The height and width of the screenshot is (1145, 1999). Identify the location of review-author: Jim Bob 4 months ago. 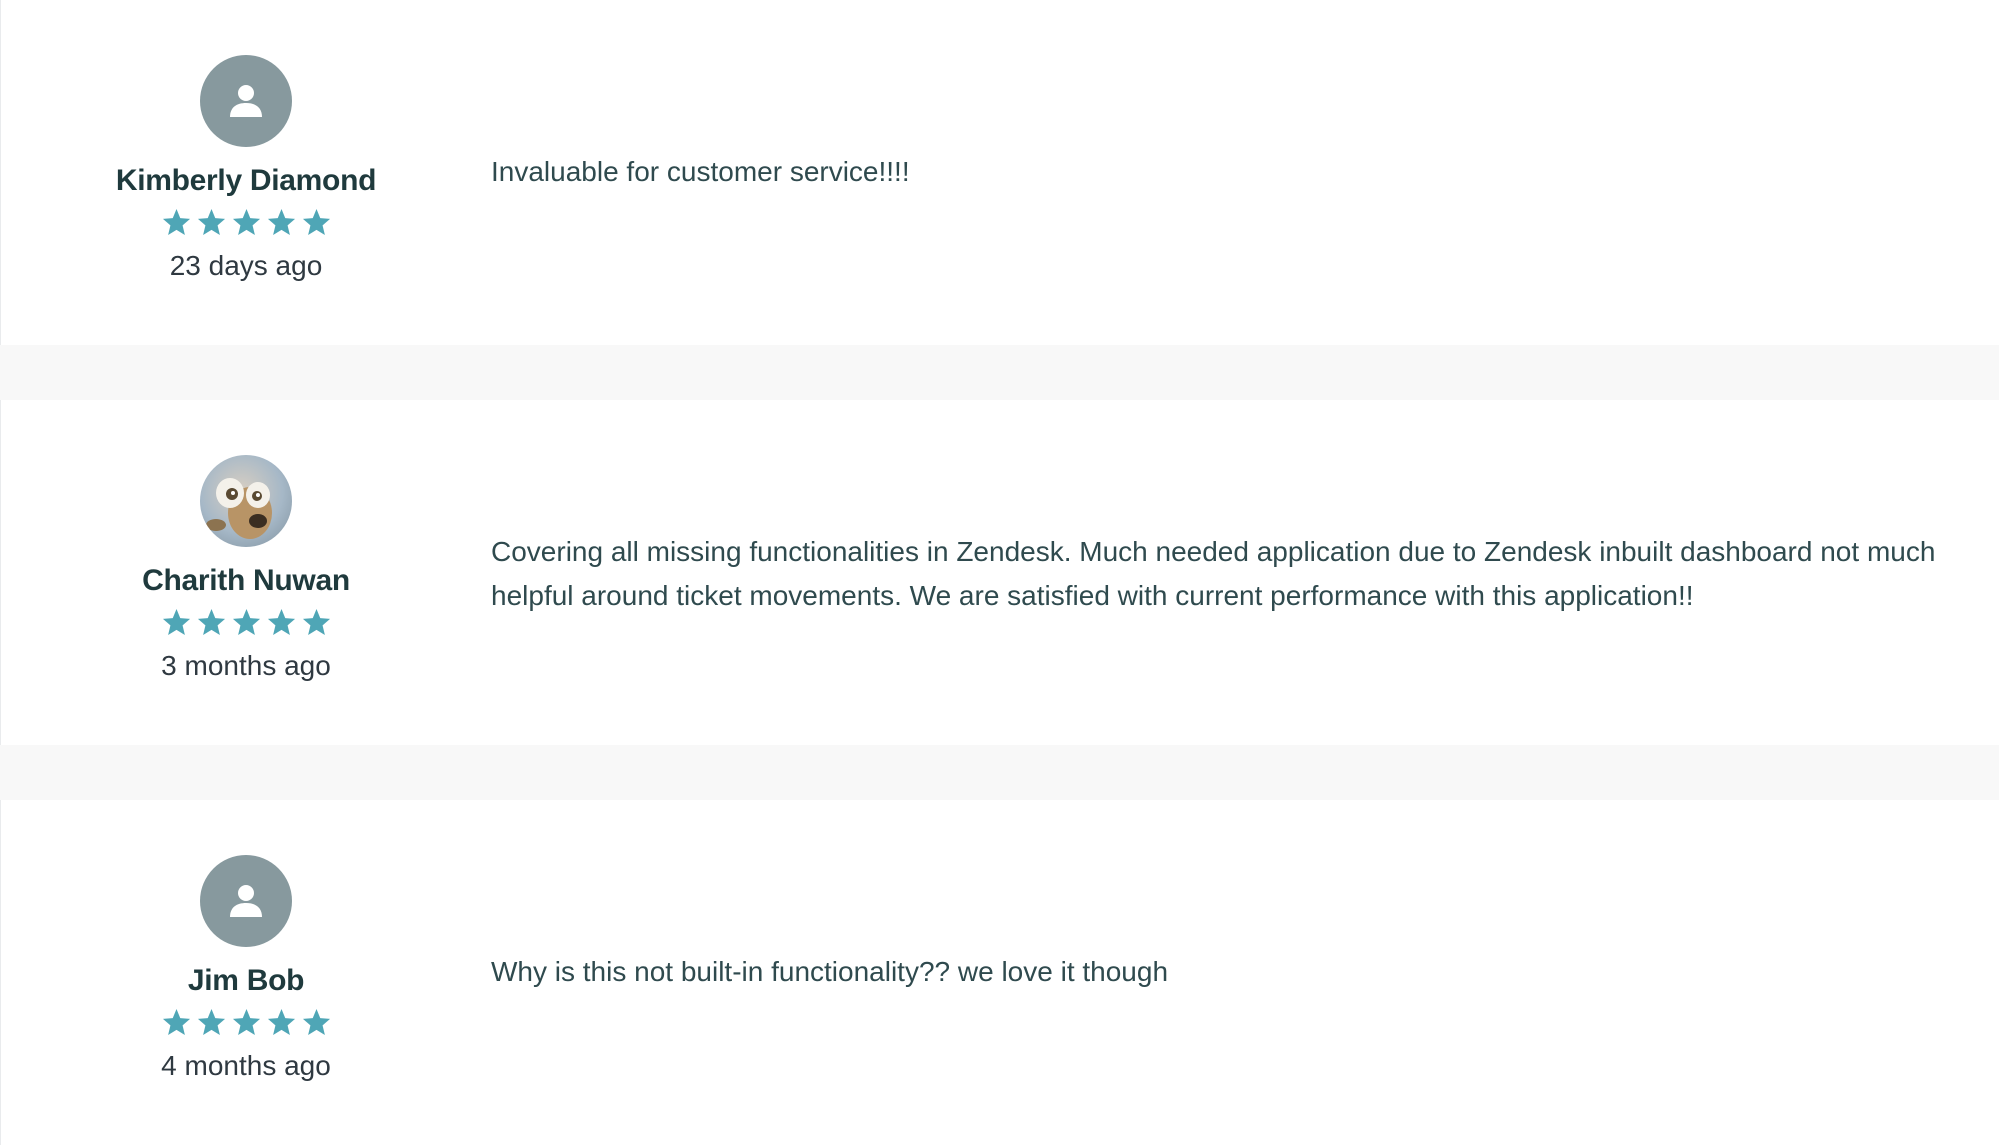
(246, 969).